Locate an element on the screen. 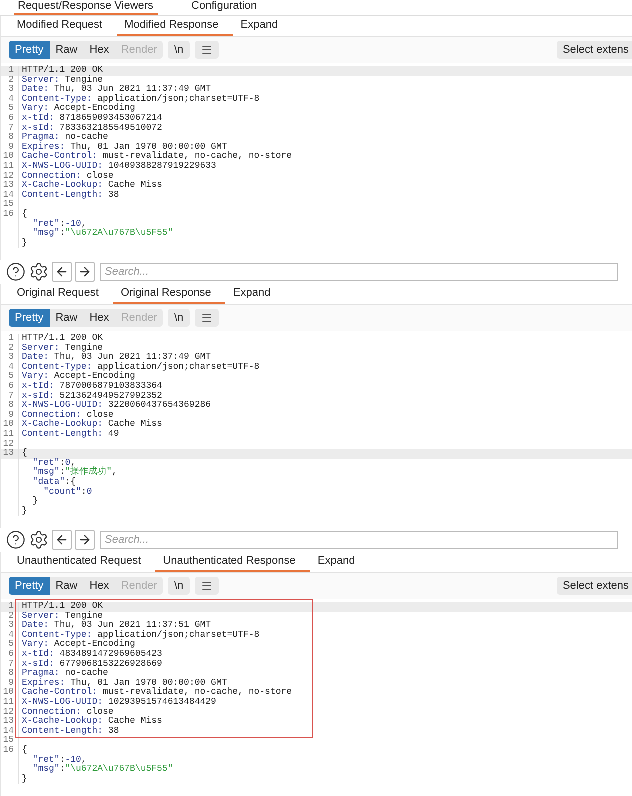  line-number: 7 is located at coordinates (10, 397).